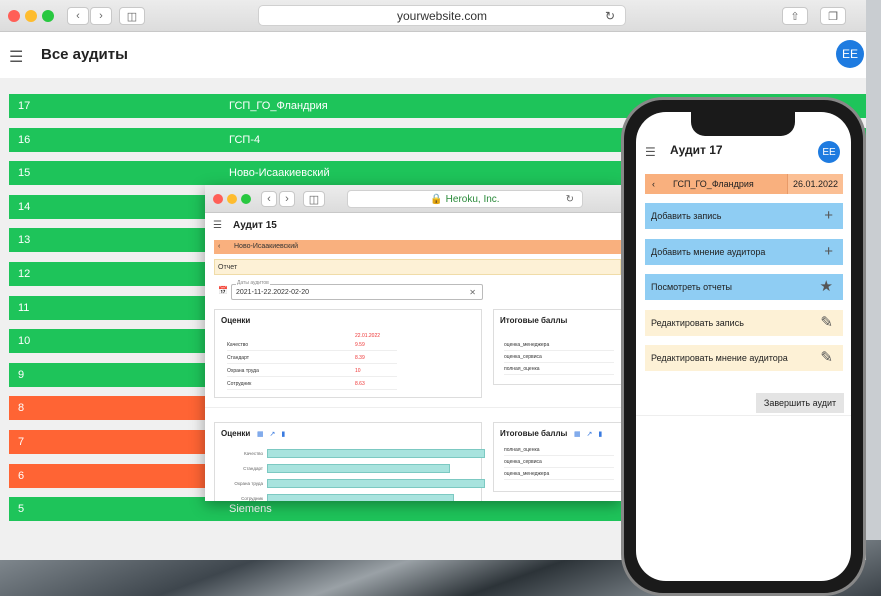 This screenshot has height=596, width=881. What do you see at coordinates (828, 215) in the screenshot?
I see `plus-icon: +` at bounding box center [828, 215].